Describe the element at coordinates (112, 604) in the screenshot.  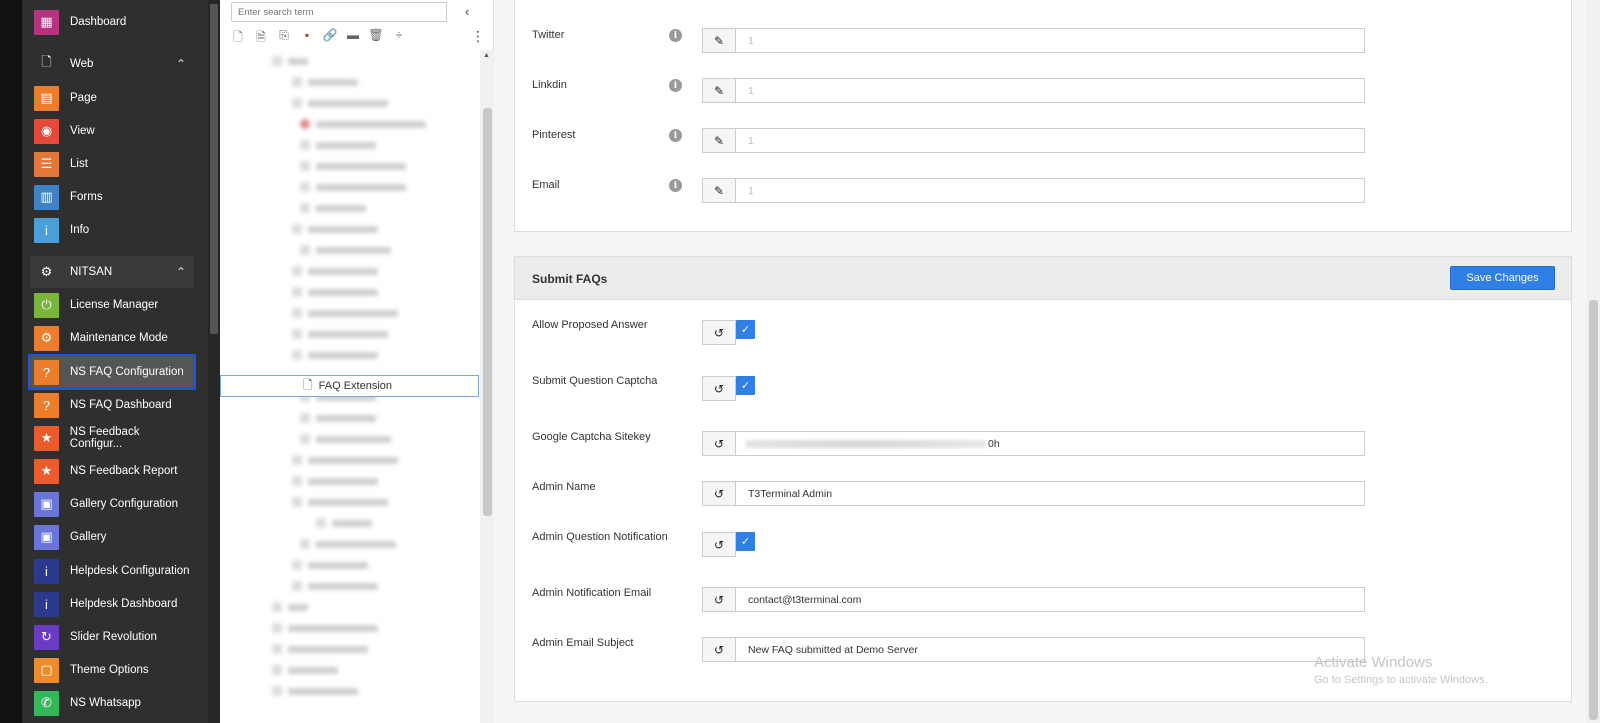
I see `sidebar-item-helpdesk-dashboard: i Helpdesk Dashboard` at that location.